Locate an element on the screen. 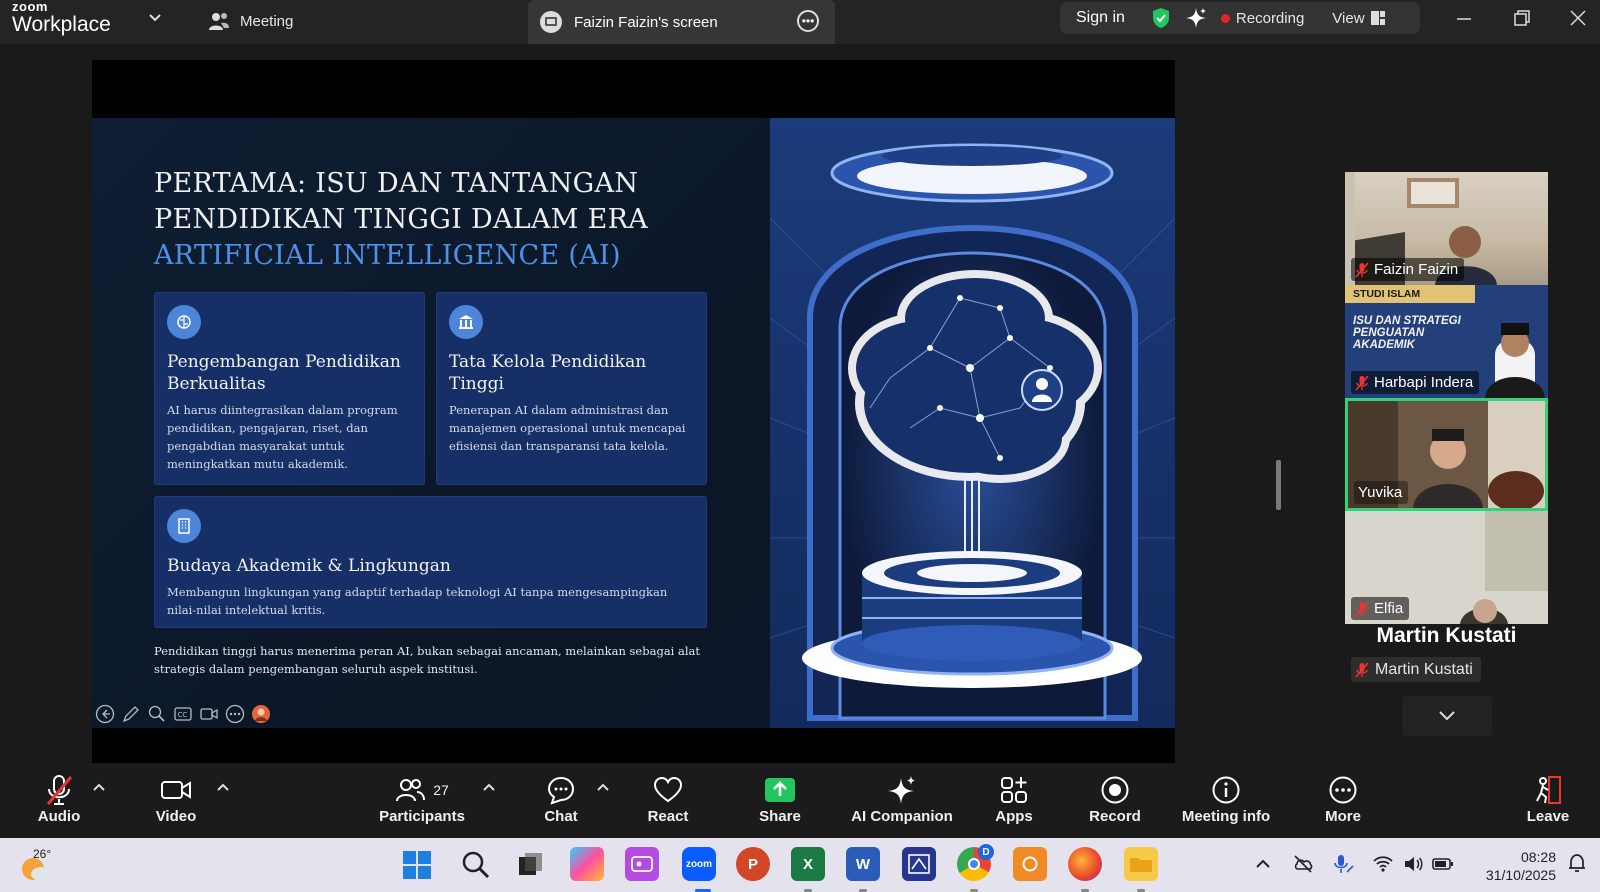 This screenshot has height=892, width=1600. powerpoint-app-icon: P is located at coordinates (753, 864).